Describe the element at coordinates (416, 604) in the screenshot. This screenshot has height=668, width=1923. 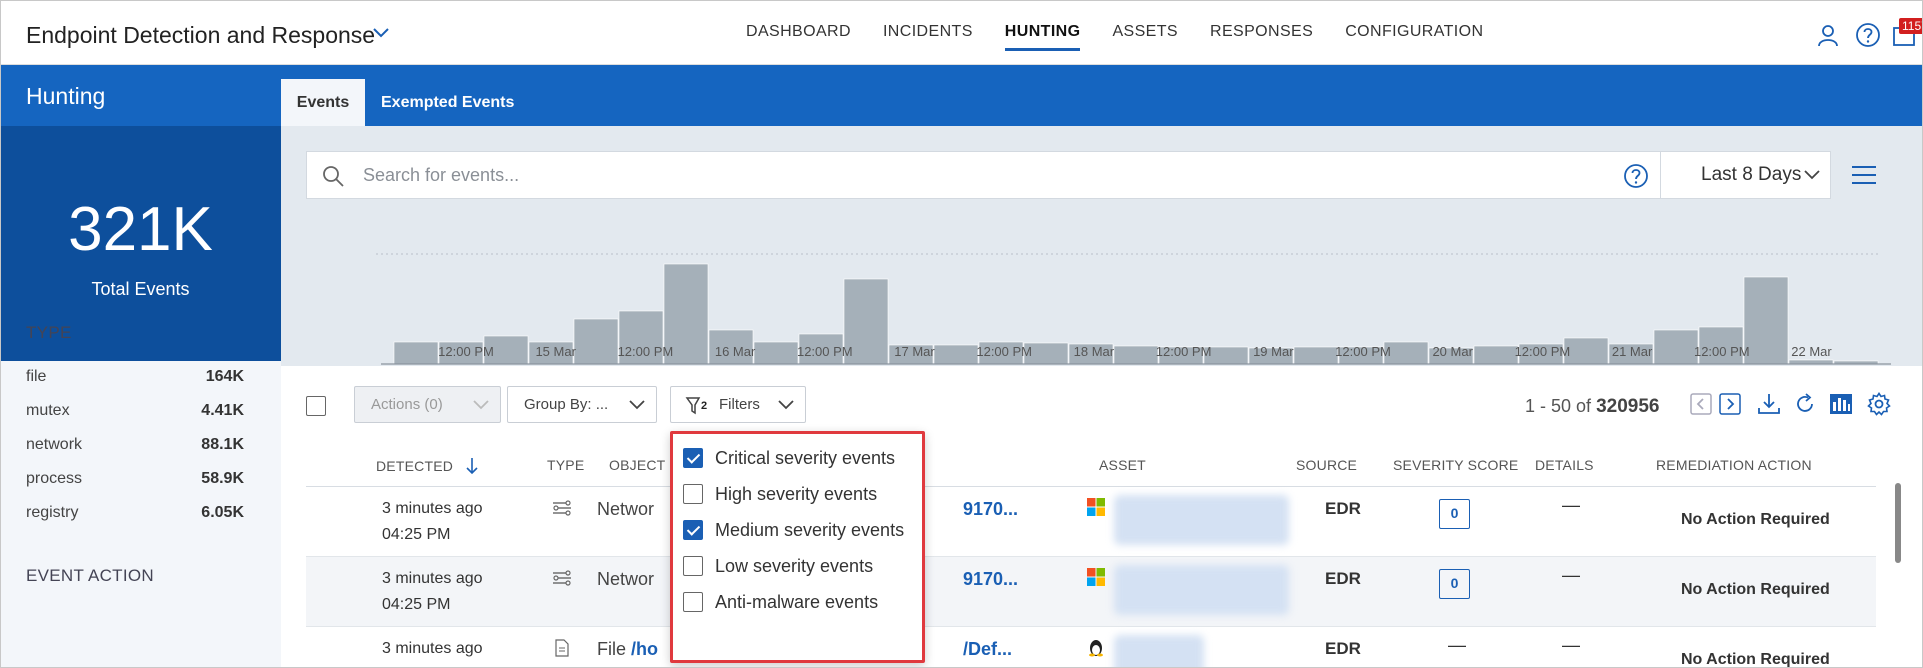
I see `detected-time: 04:25 PM` at that location.